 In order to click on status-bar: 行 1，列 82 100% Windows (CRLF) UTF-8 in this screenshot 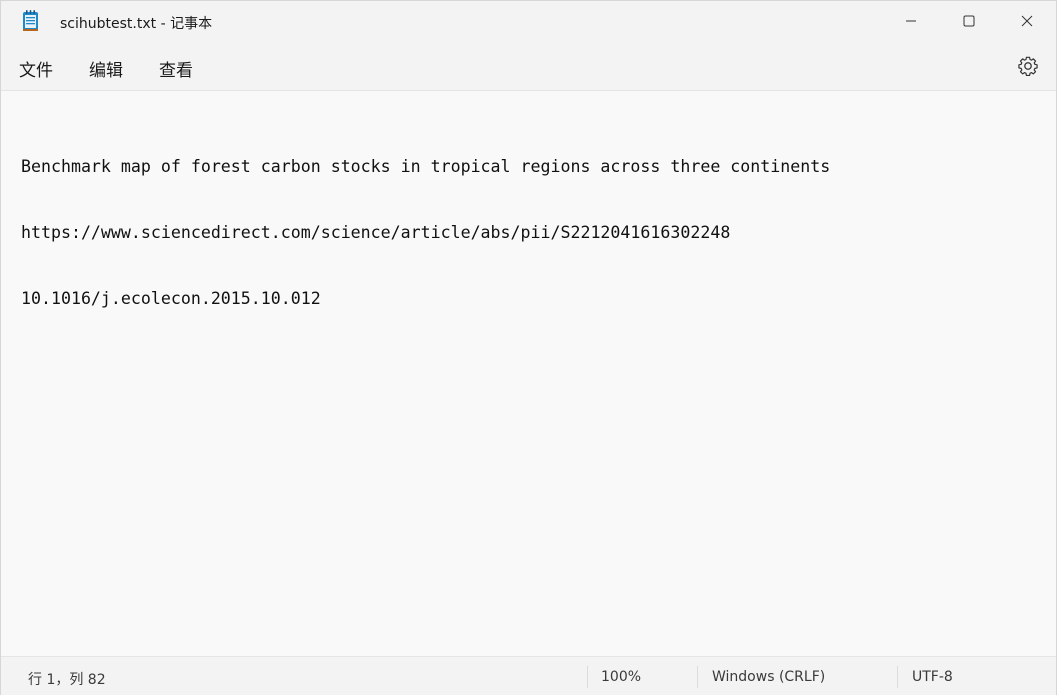, I will do `click(528, 675)`.